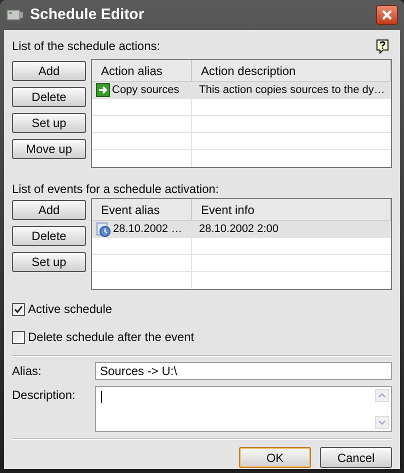 The image size is (404, 473). Describe the element at coordinates (15, 15) in the screenshot. I see `app-icon` at that location.